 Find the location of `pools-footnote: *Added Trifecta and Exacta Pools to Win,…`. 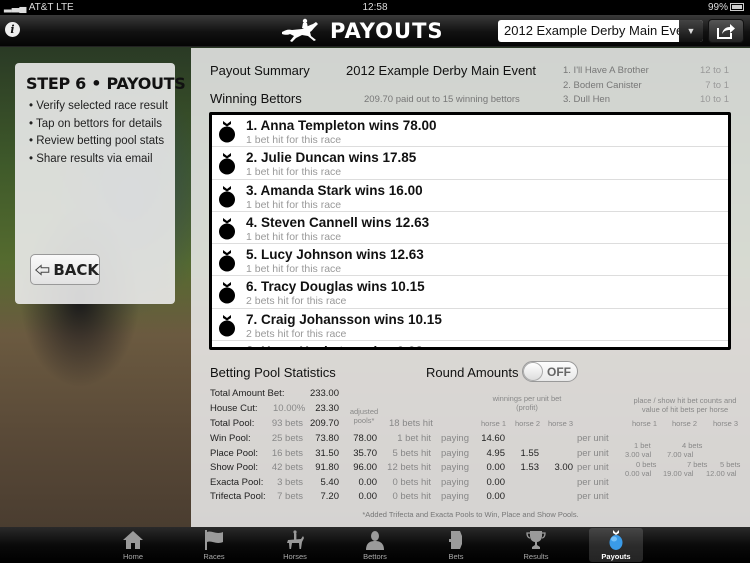

pools-footnote: *Added Trifecta and Exacta Pools to Win,… is located at coordinates (470, 514).